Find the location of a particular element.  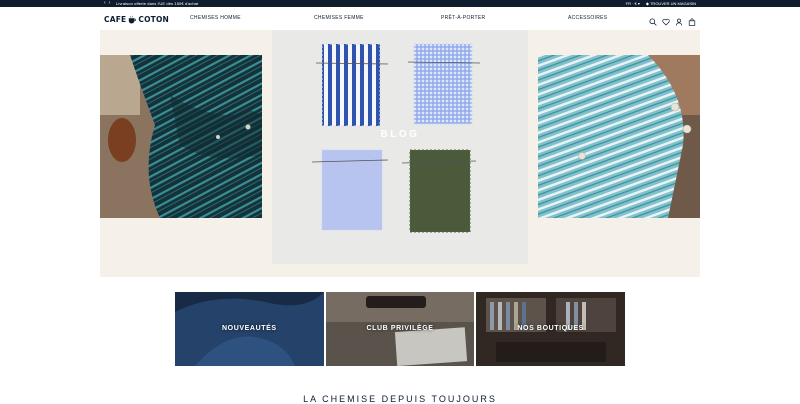

tile-club-privilege-label: CLUB PRIVILÈGE is located at coordinates (400, 328).